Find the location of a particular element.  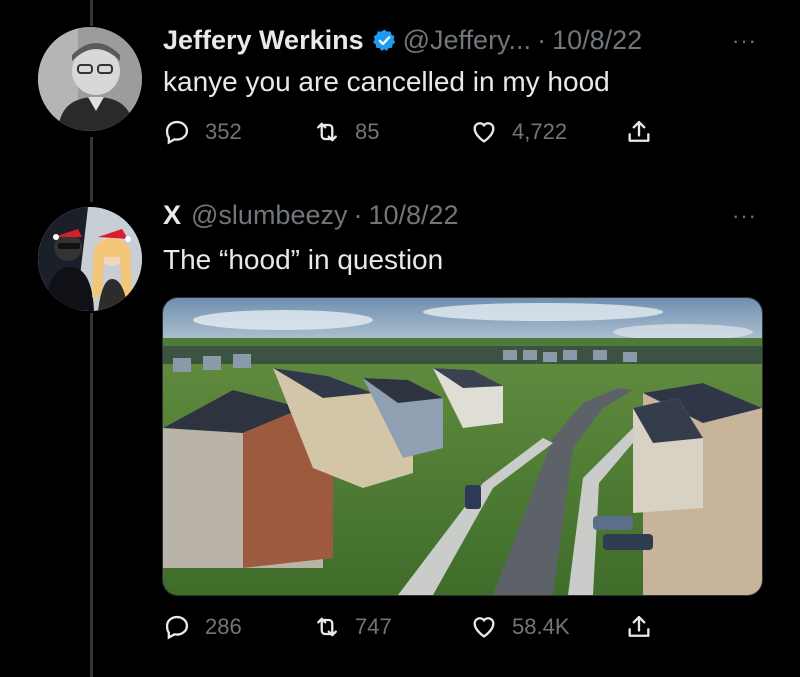

thread-line-connector is located at coordinates (91, 169).